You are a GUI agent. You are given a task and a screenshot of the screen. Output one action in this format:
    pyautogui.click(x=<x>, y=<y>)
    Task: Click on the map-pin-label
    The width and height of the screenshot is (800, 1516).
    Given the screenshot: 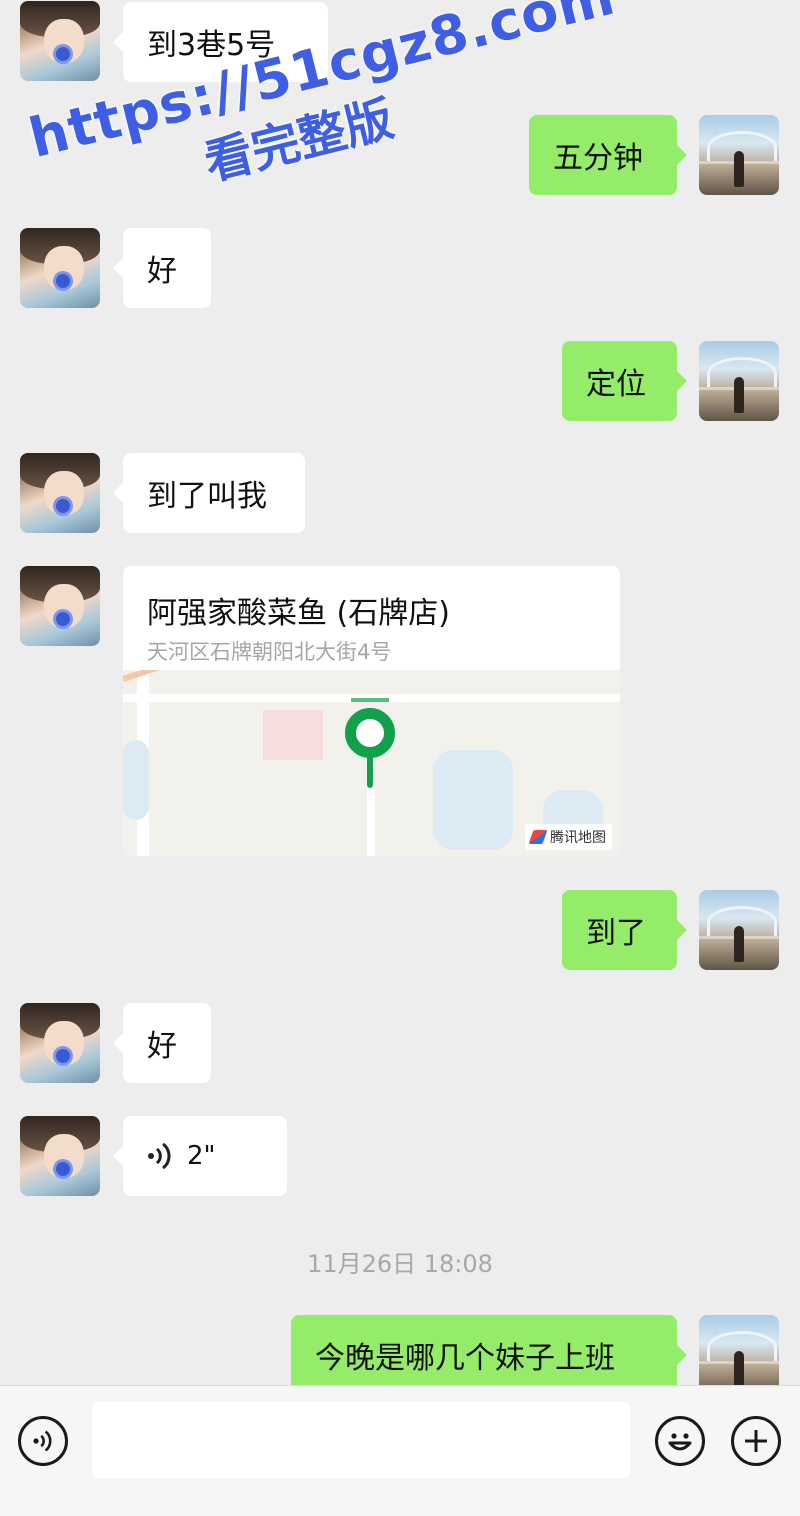 What is the action you would take?
    pyautogui.click(x=370, y=700)
    